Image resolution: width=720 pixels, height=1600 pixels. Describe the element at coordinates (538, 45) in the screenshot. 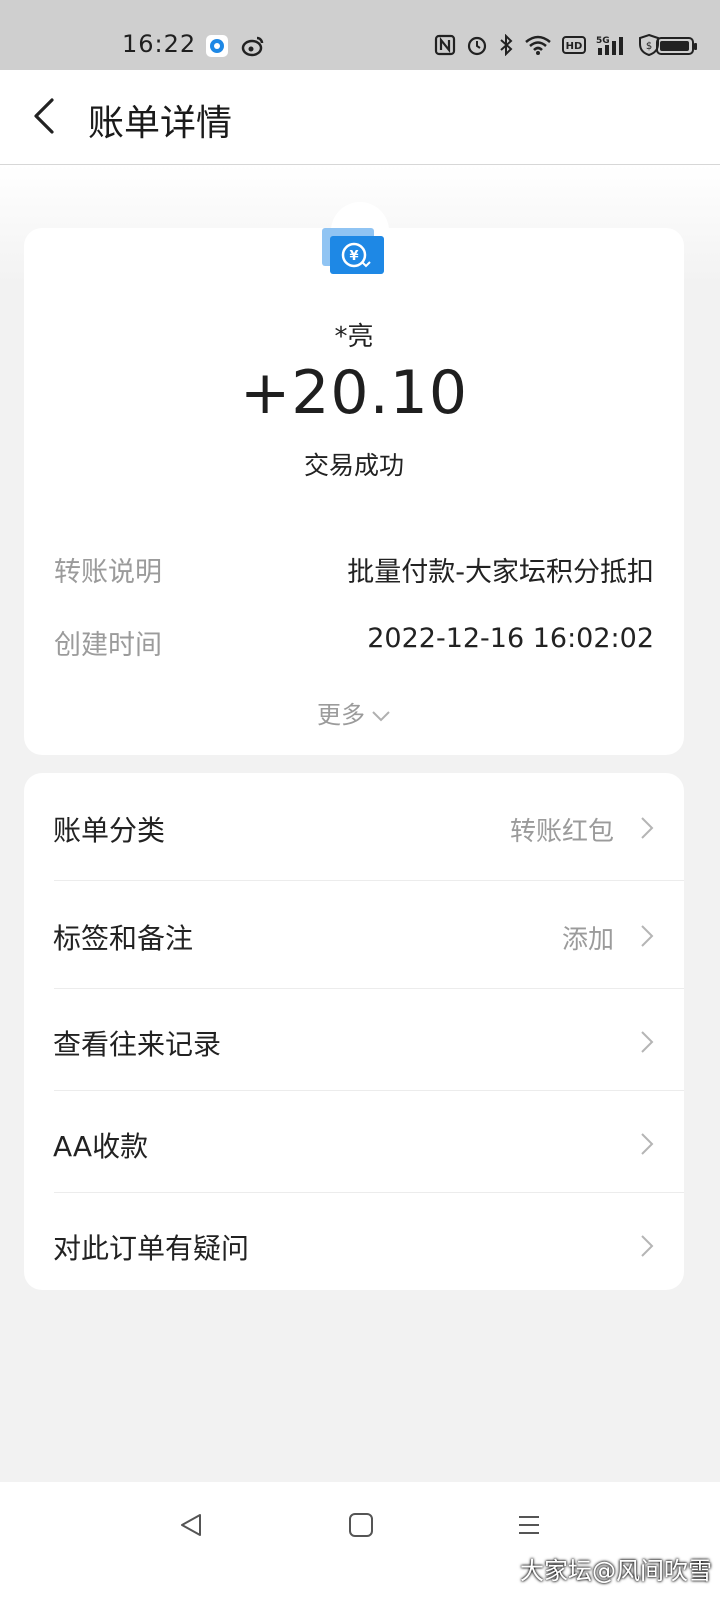

I see `wifi-icon` at that location.